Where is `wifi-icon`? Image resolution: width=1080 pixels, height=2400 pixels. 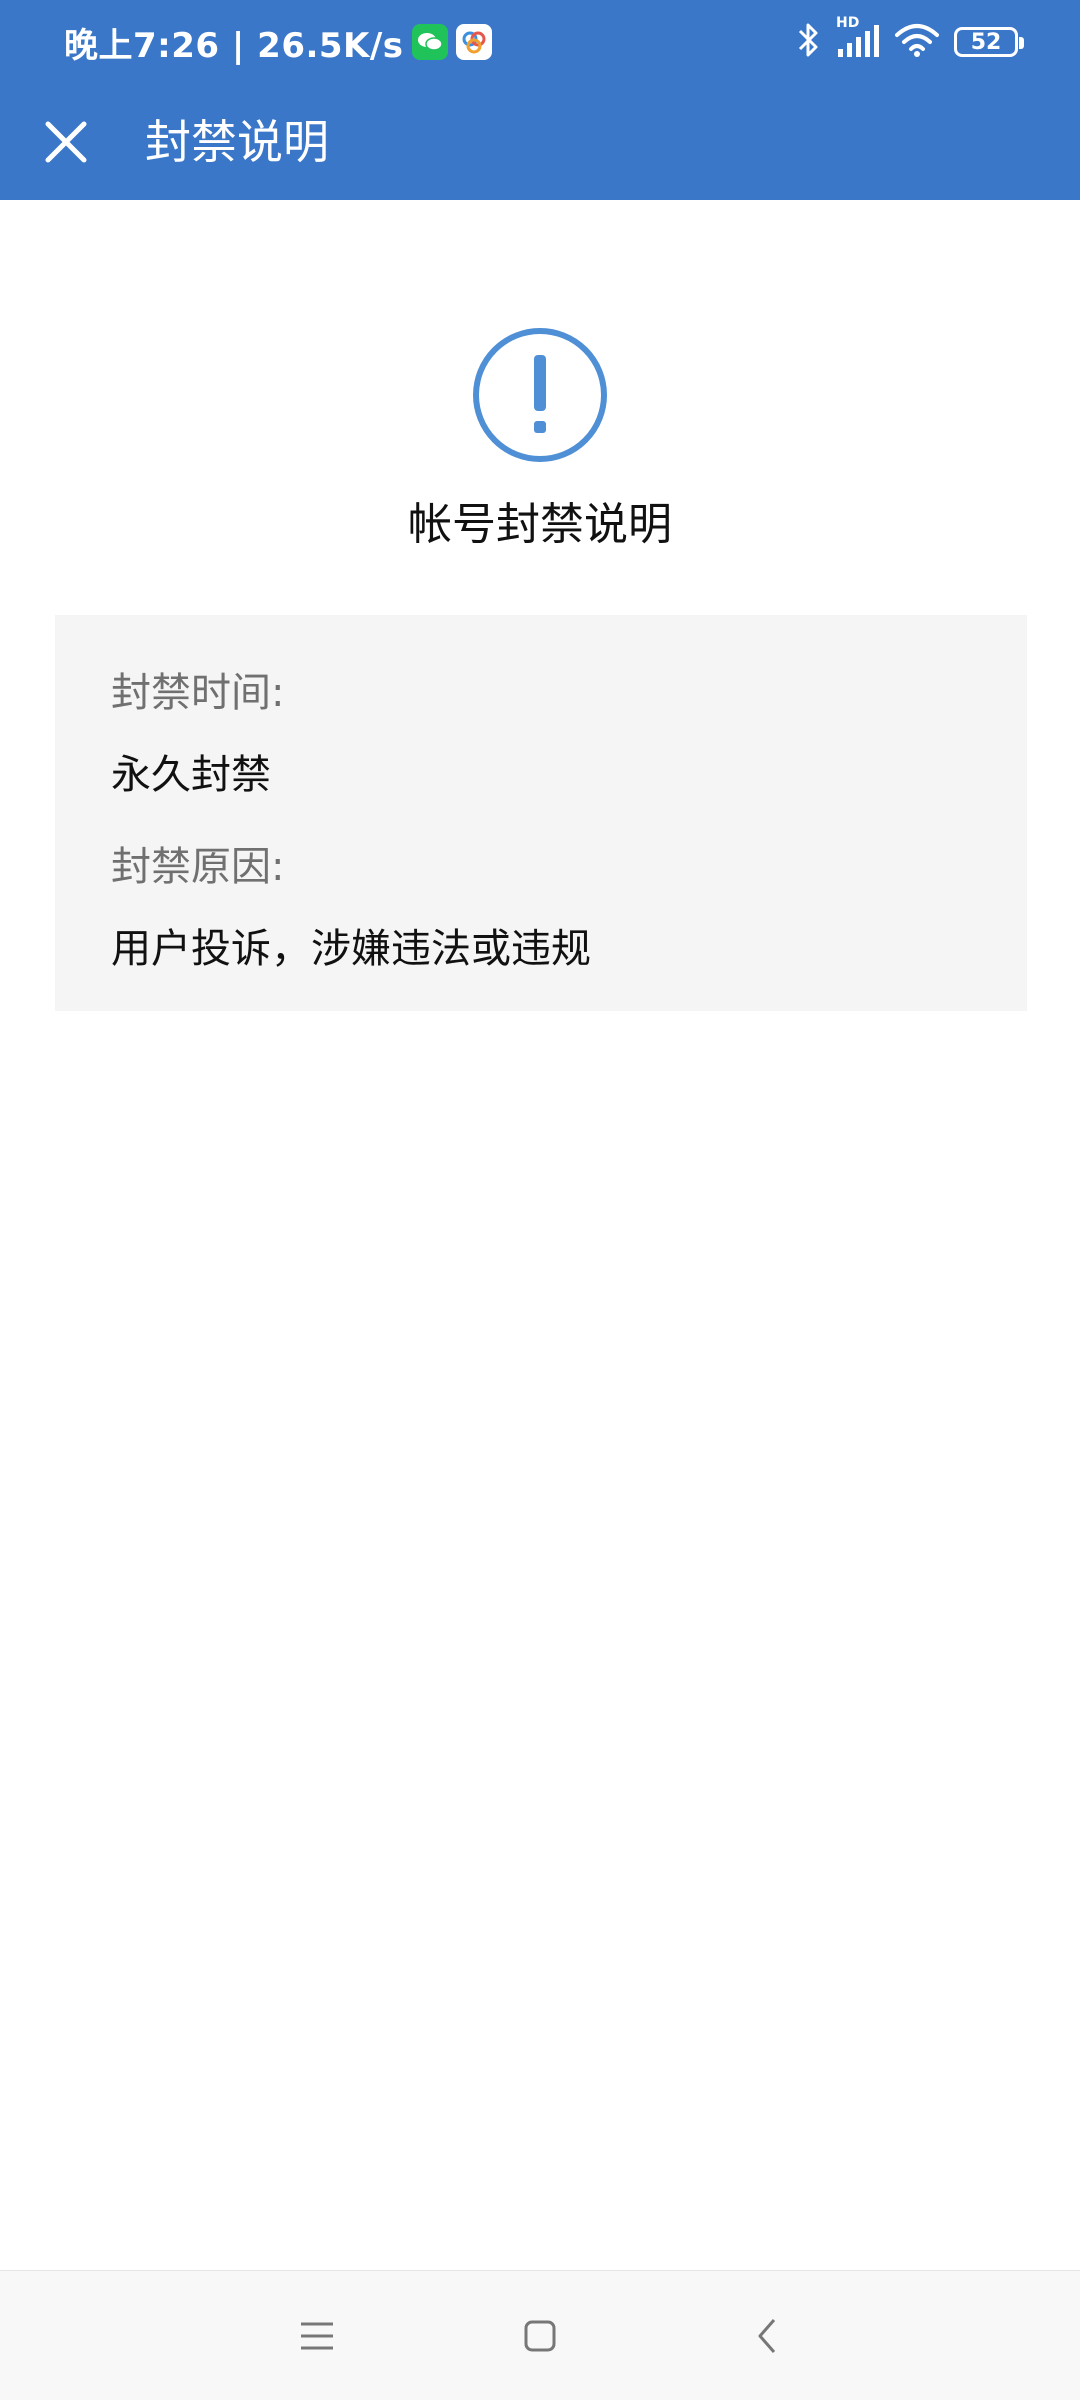 wifi-icon is located at coordinates (917, 42).